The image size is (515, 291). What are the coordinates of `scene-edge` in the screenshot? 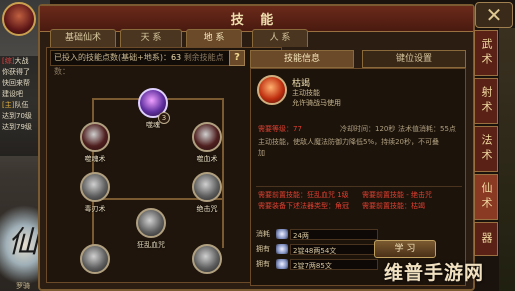 It's located at (507, 159).